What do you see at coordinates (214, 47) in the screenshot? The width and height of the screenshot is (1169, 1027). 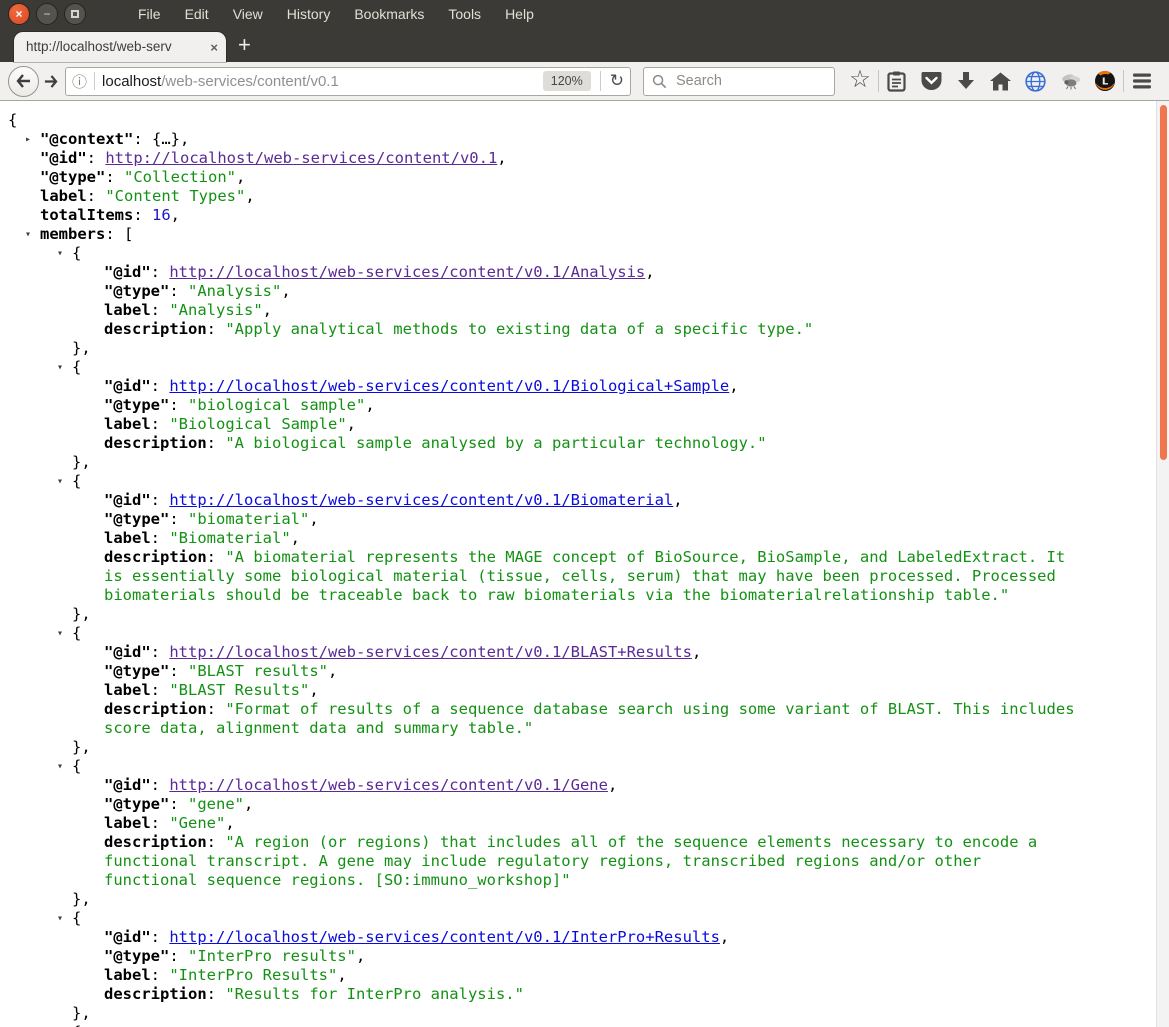 I see `tab-close-icon: ×` at bounding box center [214, 47].